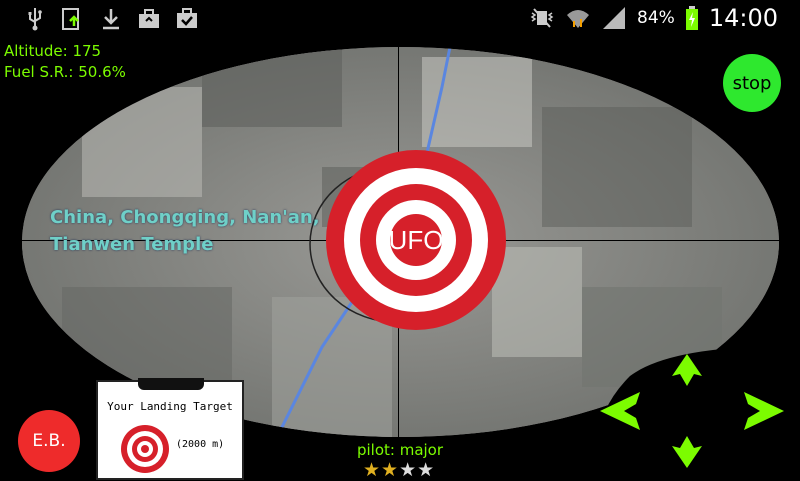  Describe the element at coordinates (132, 244) in the screenshot. I see `location-line-2: Tianwen Temple` at that location.